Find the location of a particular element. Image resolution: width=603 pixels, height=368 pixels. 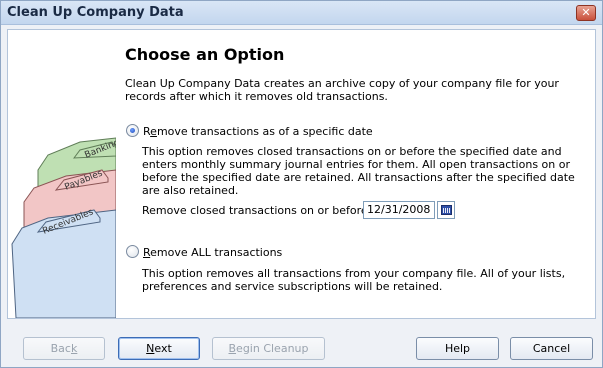

close-button: ✕ is located at coordinates (586, 13).